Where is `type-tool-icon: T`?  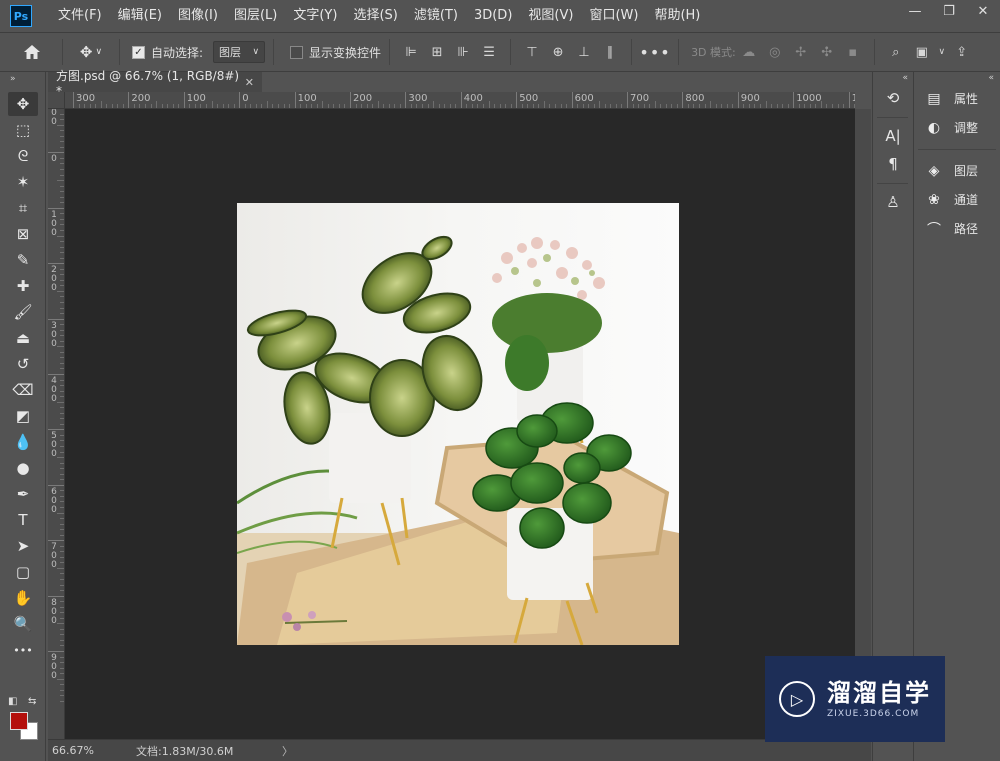 type-tool-icon: T is located at coordinates (23, 520).